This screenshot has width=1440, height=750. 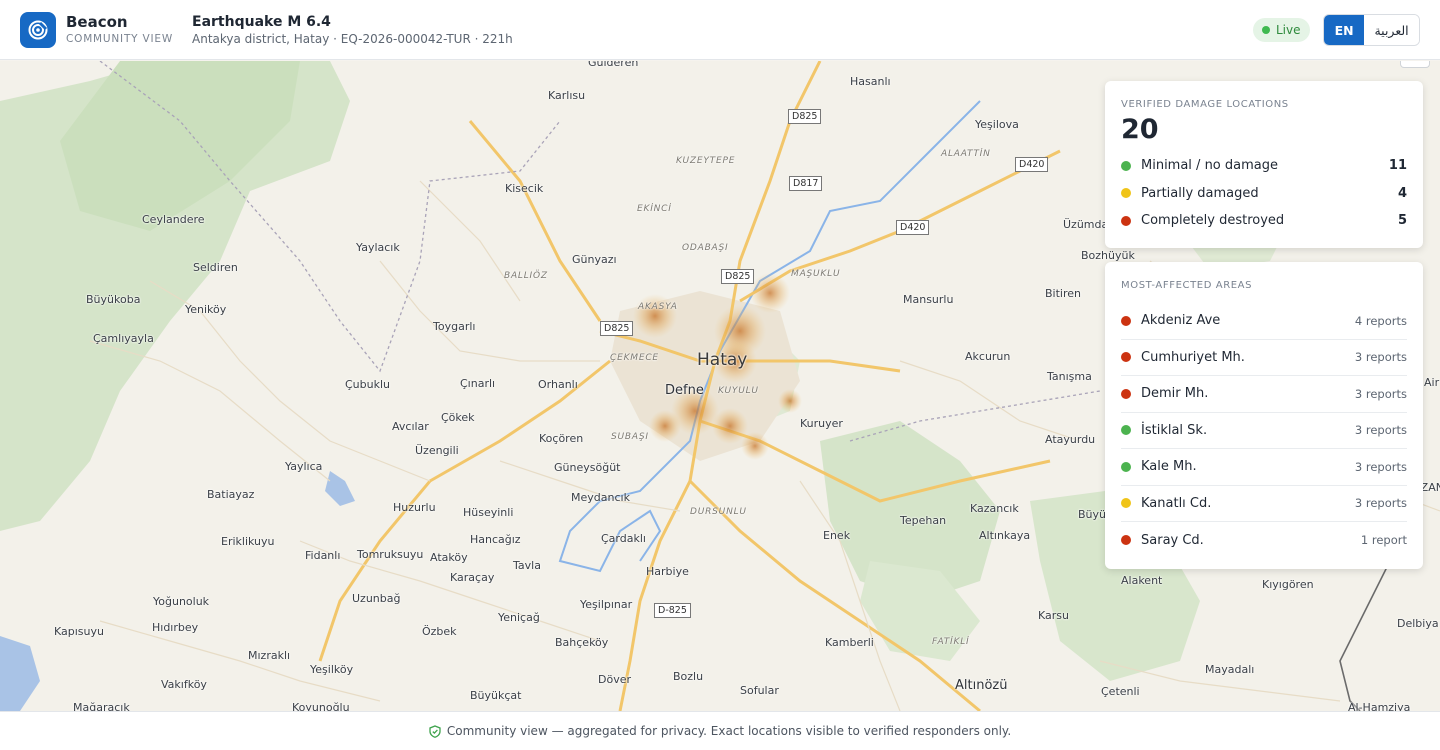 I want to click on map-control-button, so click(x=1415, y=64).